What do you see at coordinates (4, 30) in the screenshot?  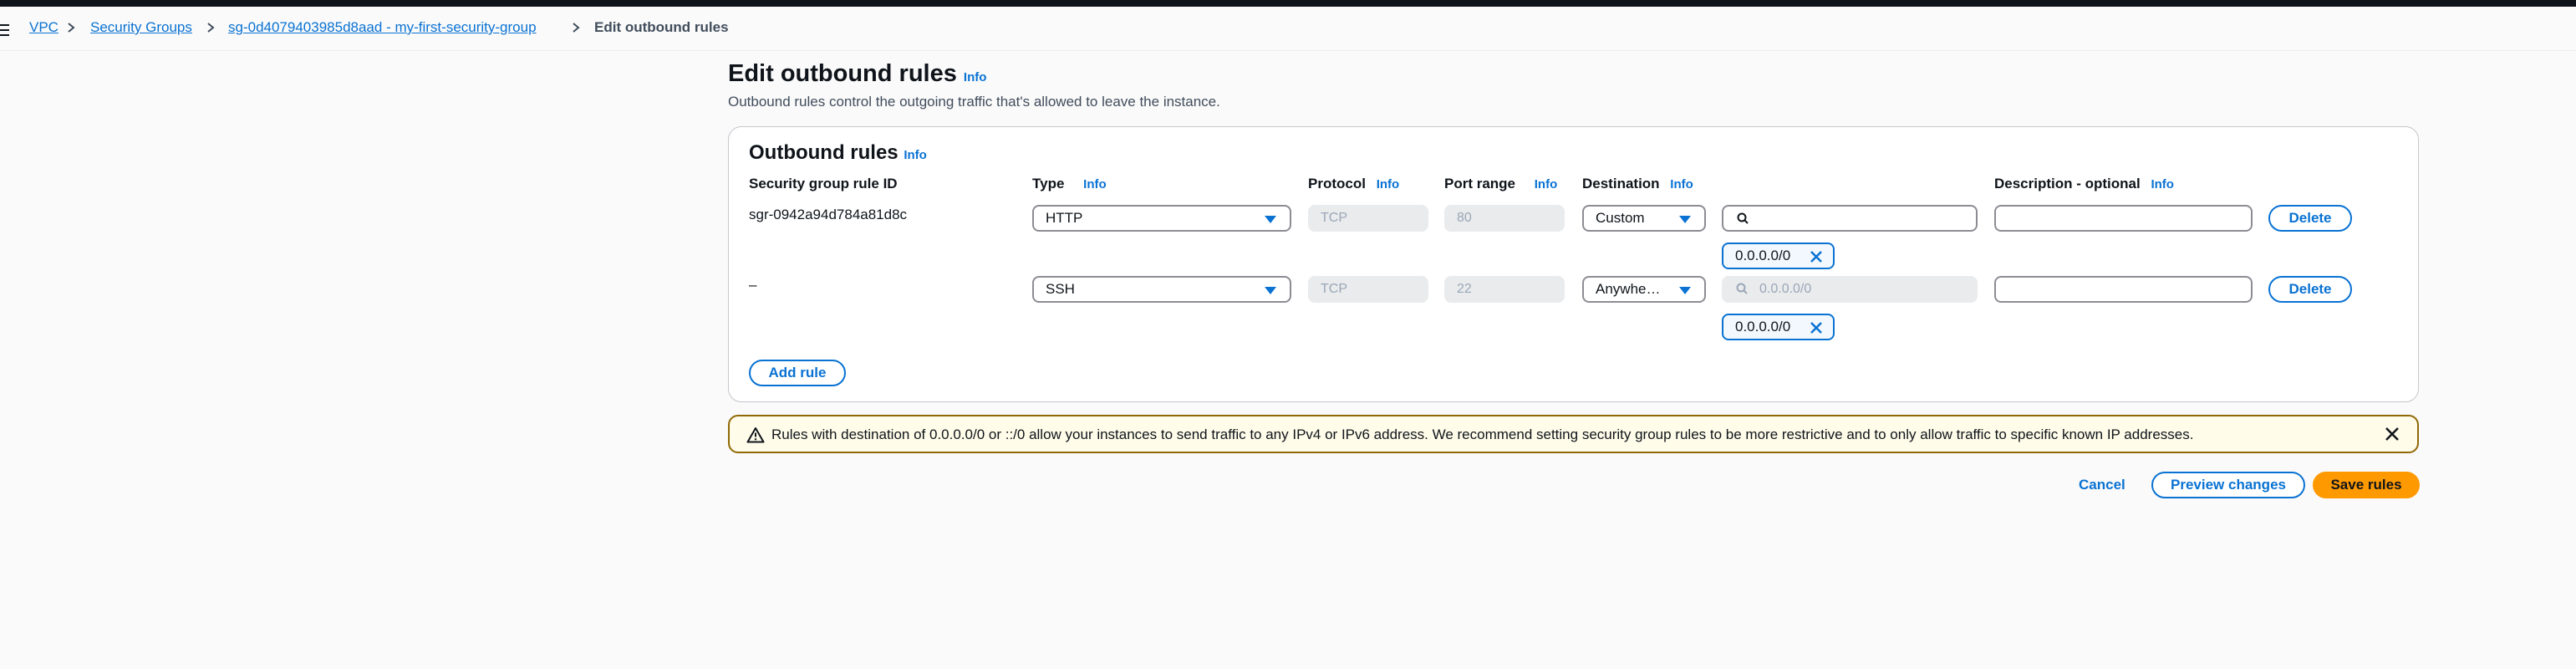 I see `menu-icon` at bounding box center [4, 30].